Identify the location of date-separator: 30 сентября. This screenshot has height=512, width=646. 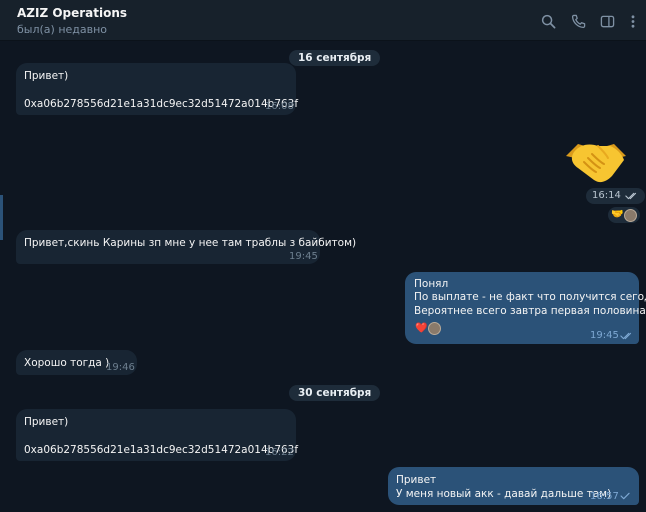
(335, 393).